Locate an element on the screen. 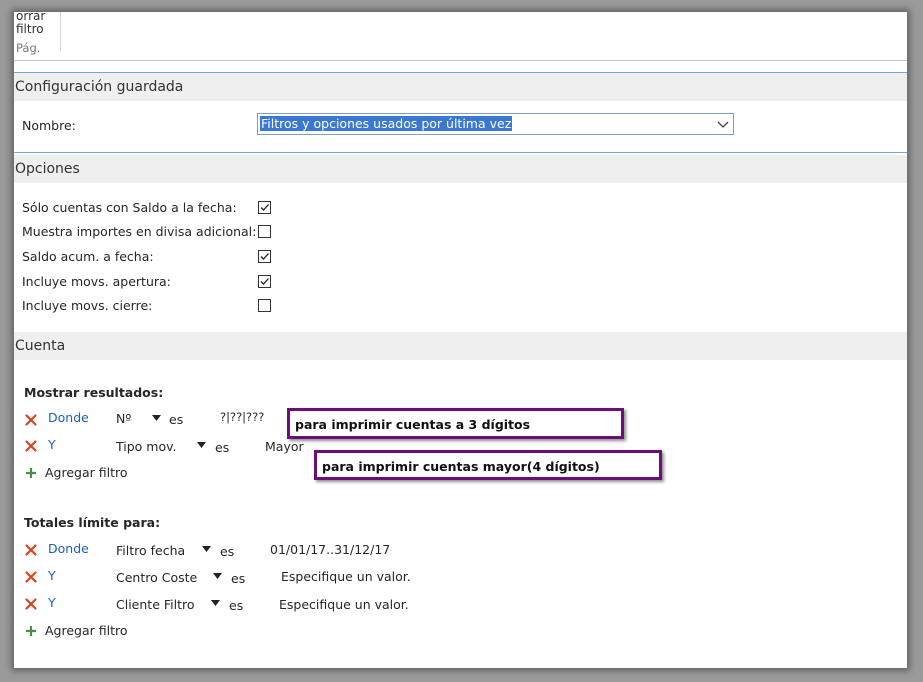 This screenshot has height=682, width=923. option-label: Saldo acum. a fecha: is located at coordinates (88, 256).